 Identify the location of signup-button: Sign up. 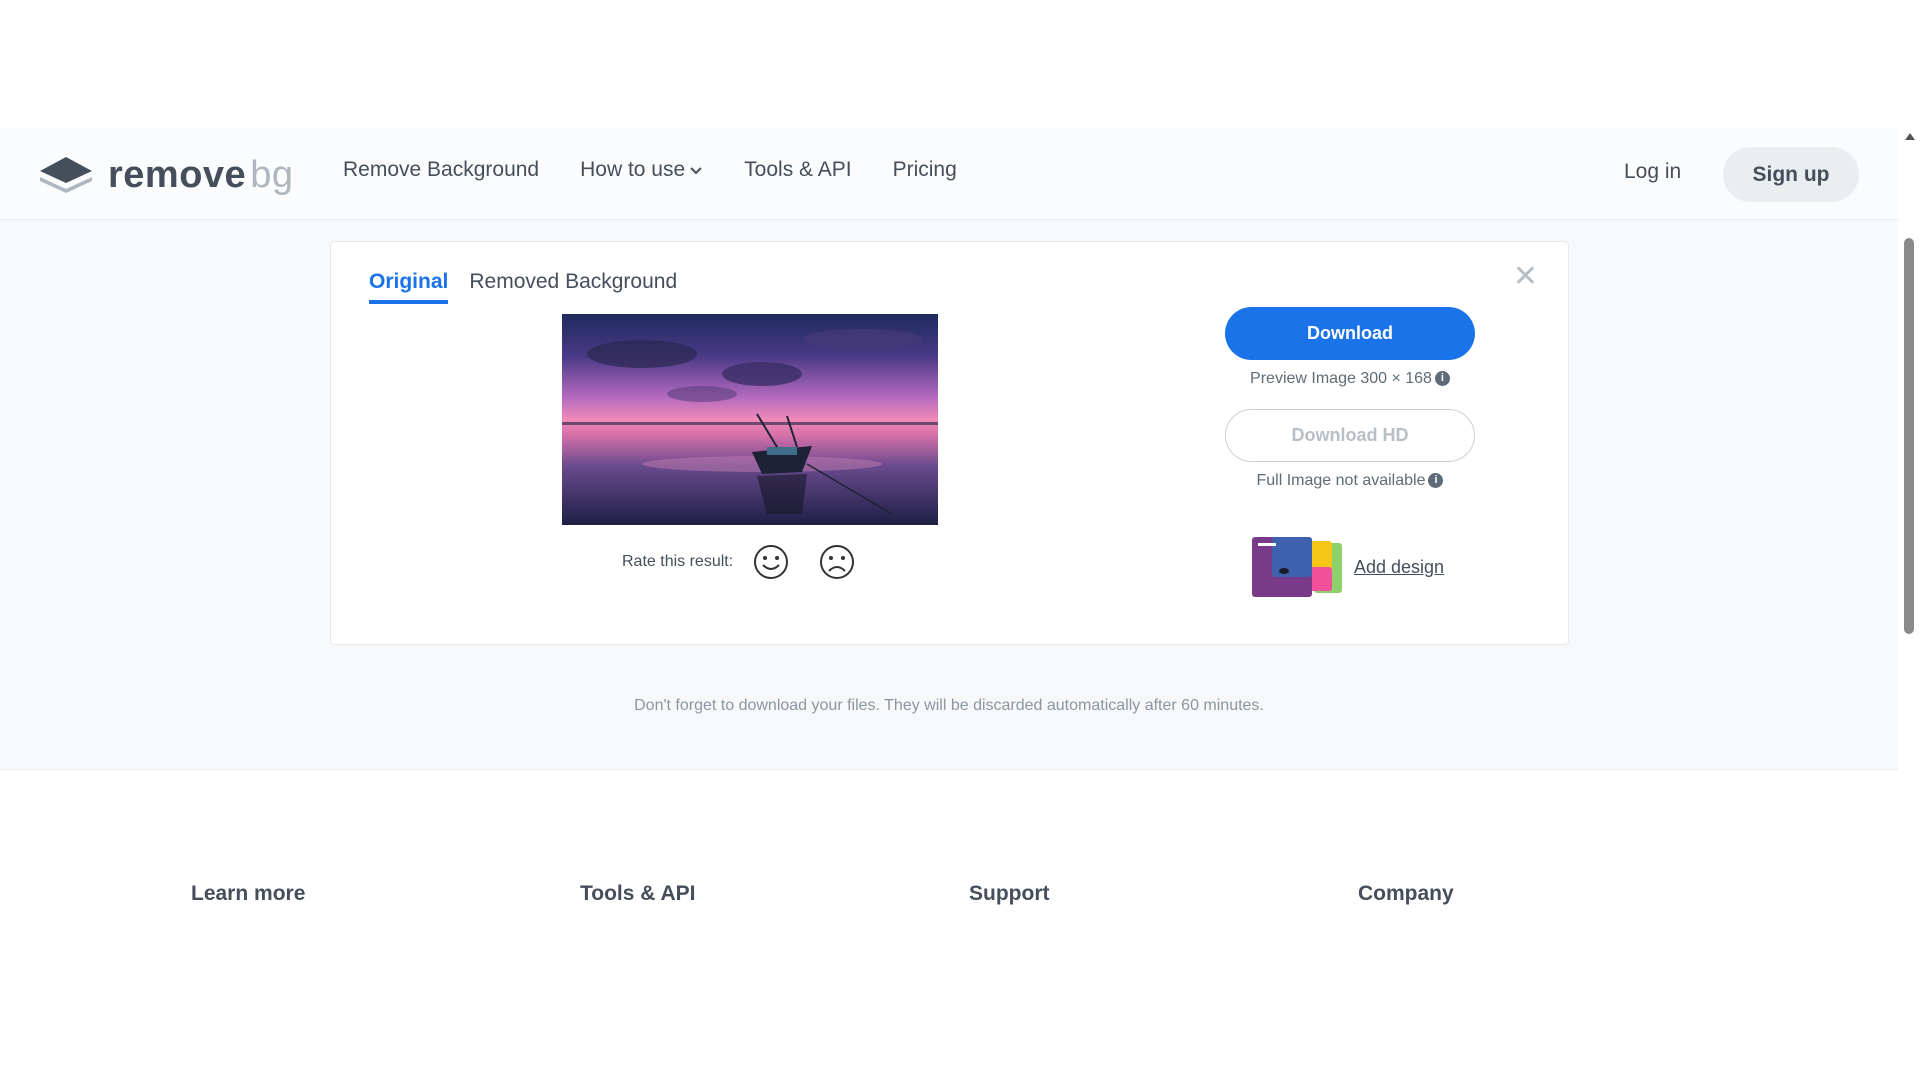
(1791, 174).